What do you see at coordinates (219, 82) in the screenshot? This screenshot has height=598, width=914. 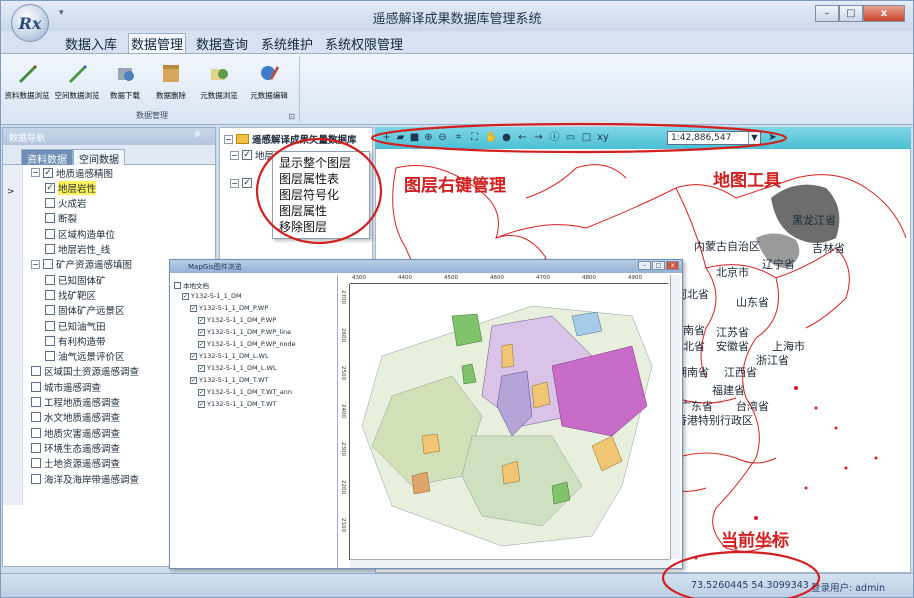 I see `browse-metadata-button: 元数据浏览` at bounding box center [219, 82].